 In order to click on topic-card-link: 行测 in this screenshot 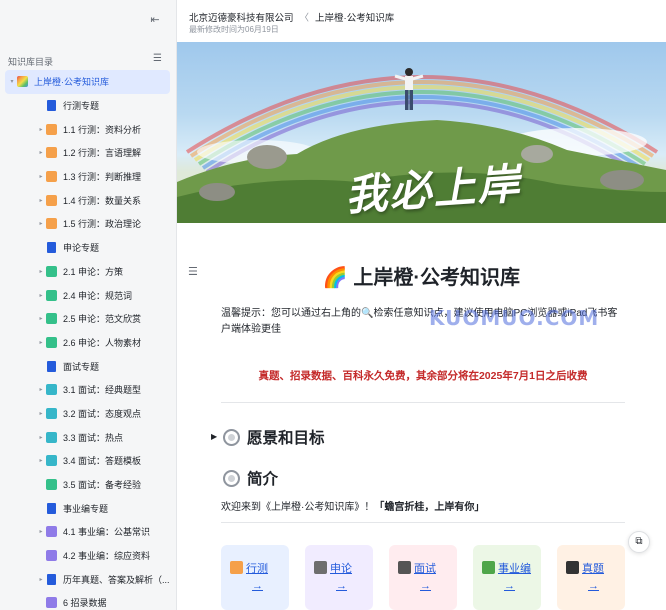, I will do `click(257, 569)`.